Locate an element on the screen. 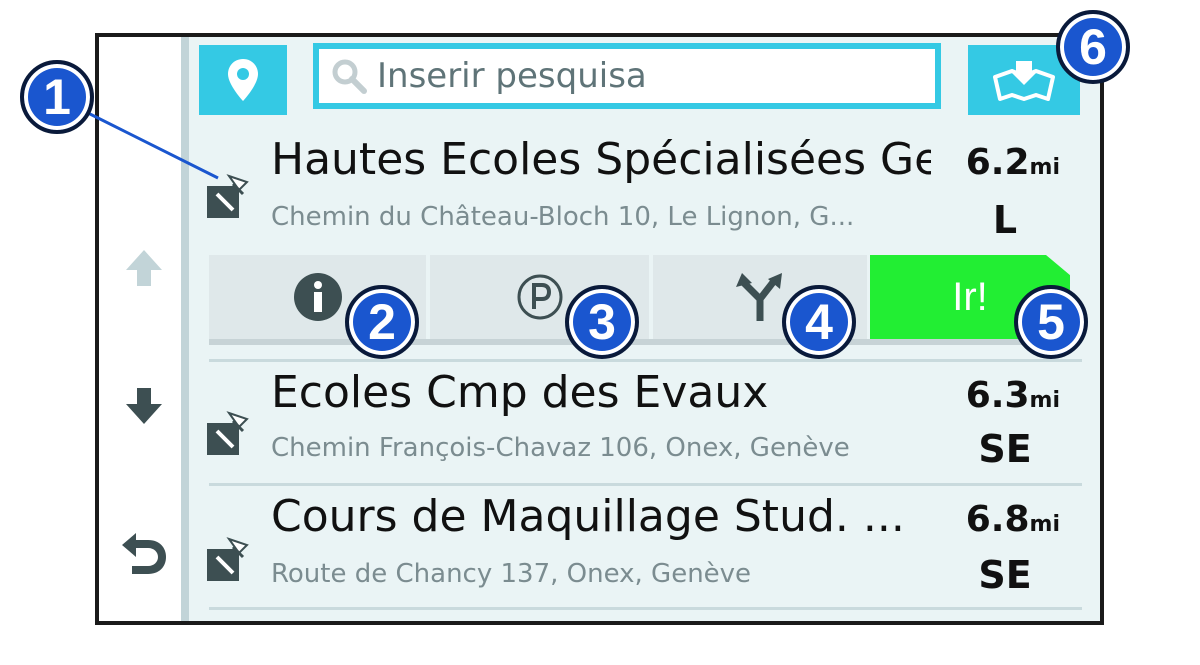  callout-6: 6 is located at coordinates (1093, 47).